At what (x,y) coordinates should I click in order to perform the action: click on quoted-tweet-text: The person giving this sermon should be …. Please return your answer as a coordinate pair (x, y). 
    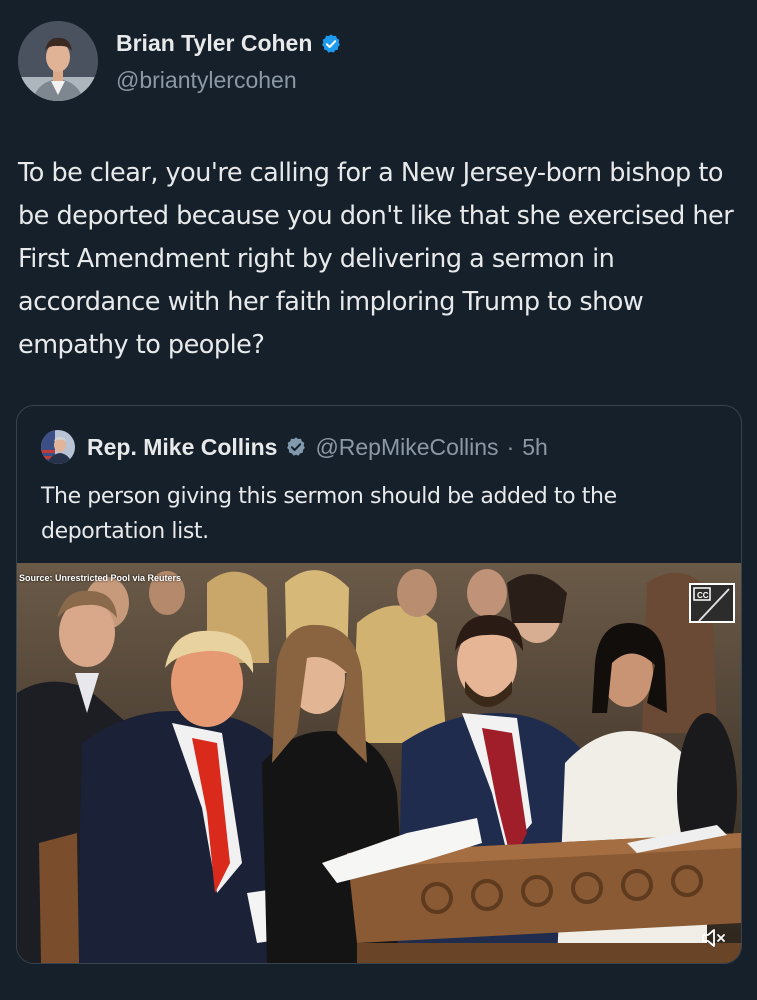
    Looking at the image, I should click on (329, 514).